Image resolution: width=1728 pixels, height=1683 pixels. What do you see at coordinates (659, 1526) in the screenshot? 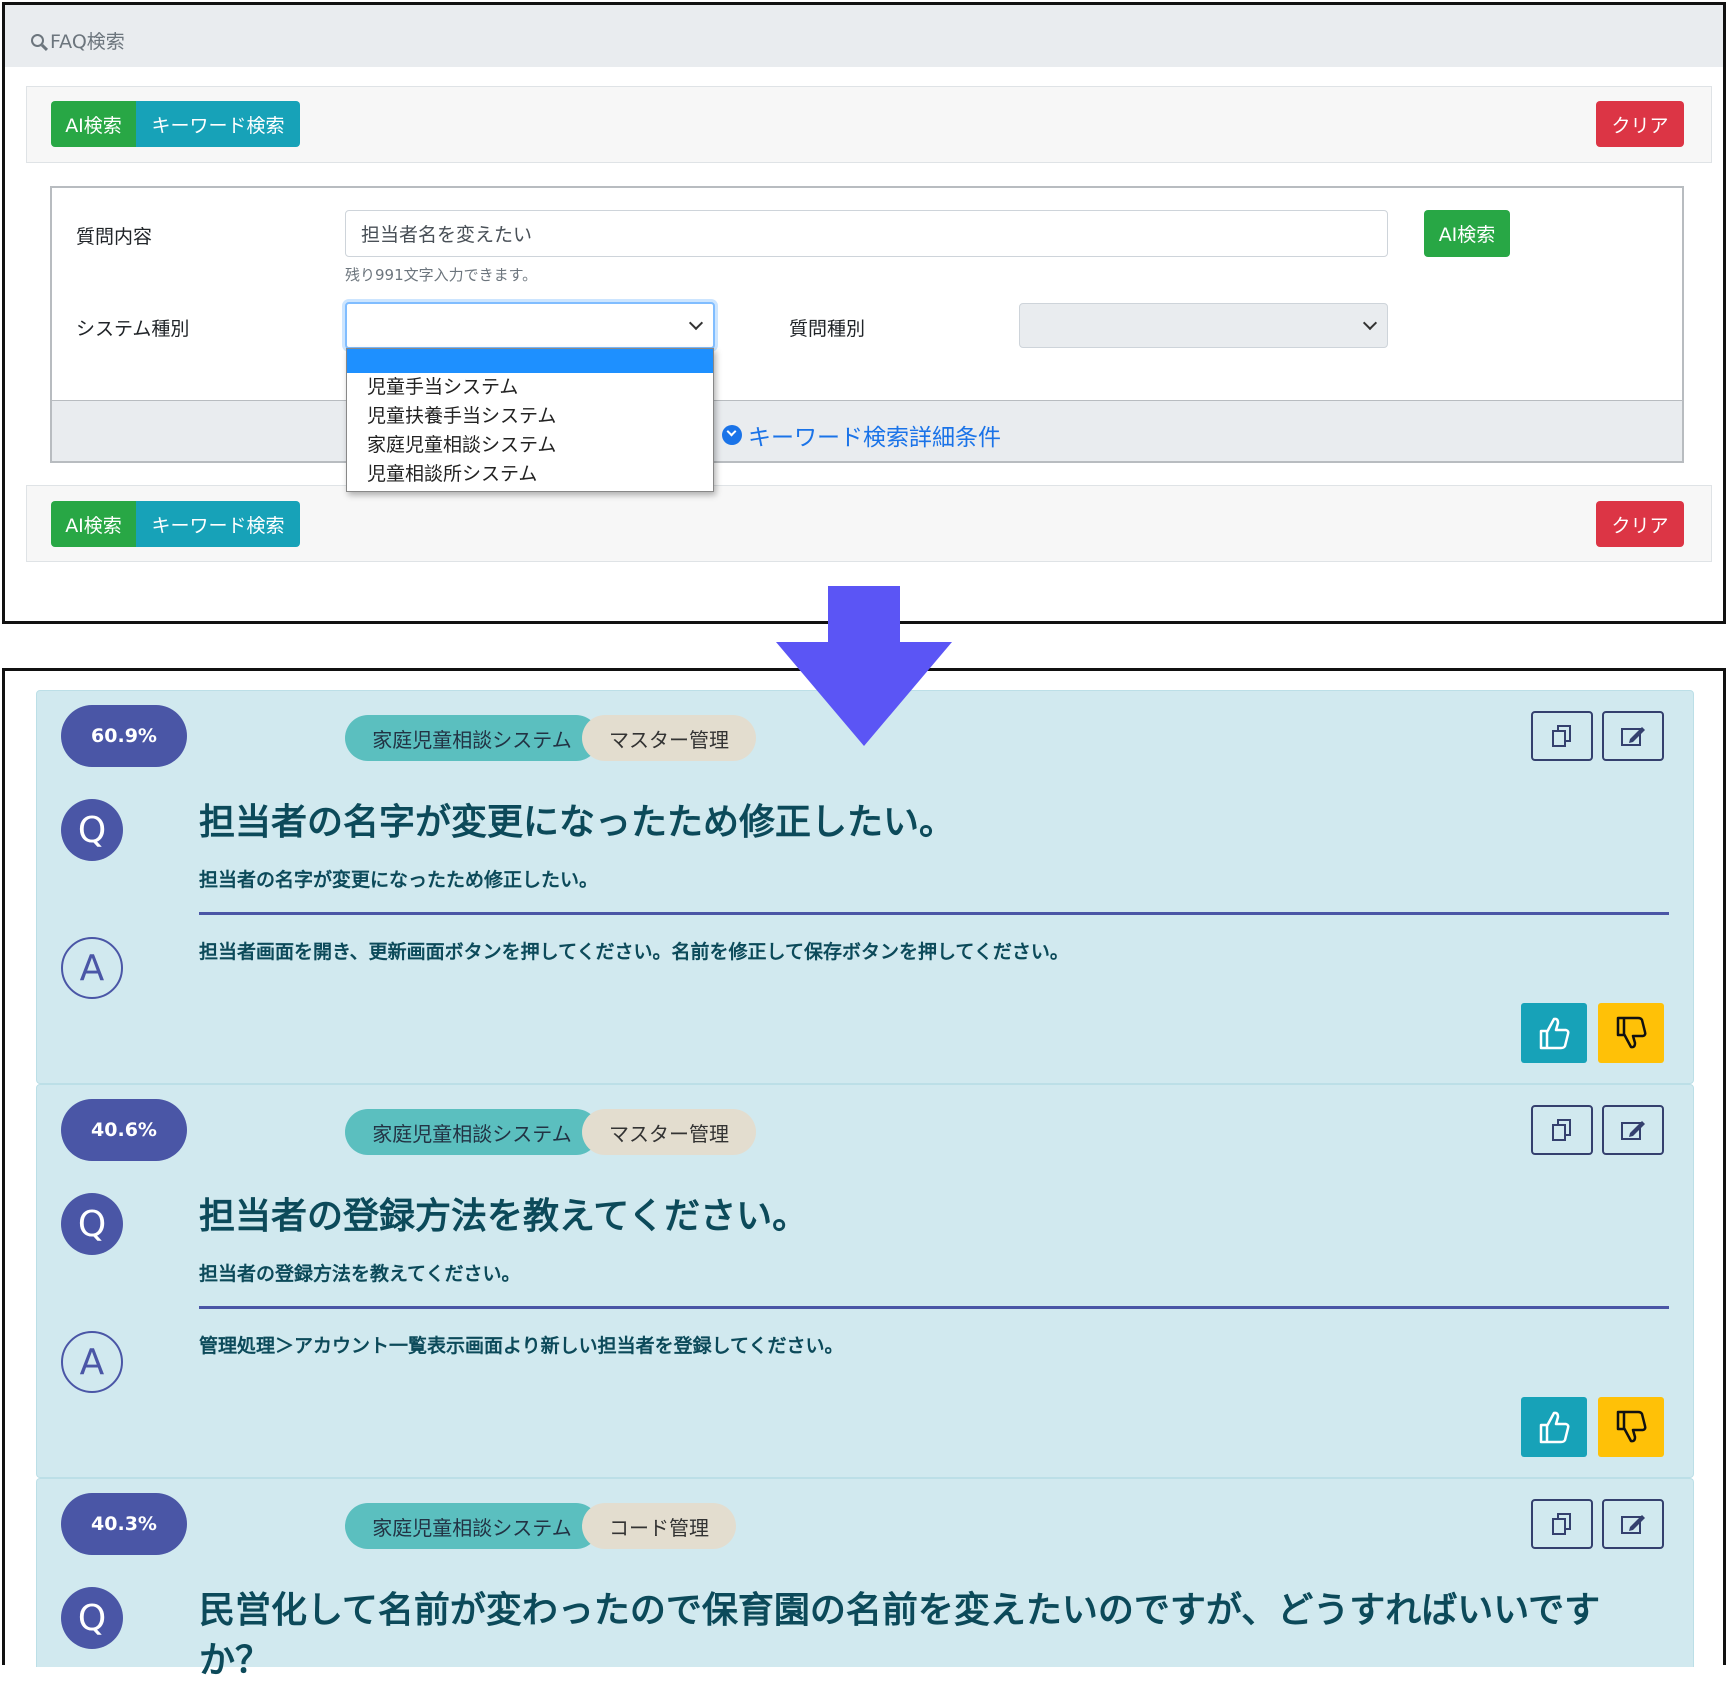
I see `category-tag: コード管理` at bounding box center [659, 1526].